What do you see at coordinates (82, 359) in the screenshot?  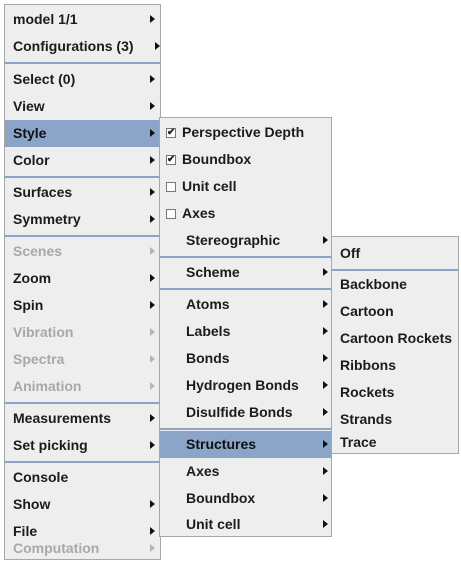 I see `menu-item-spectra: Spectra` at bounding box center [82, 359].